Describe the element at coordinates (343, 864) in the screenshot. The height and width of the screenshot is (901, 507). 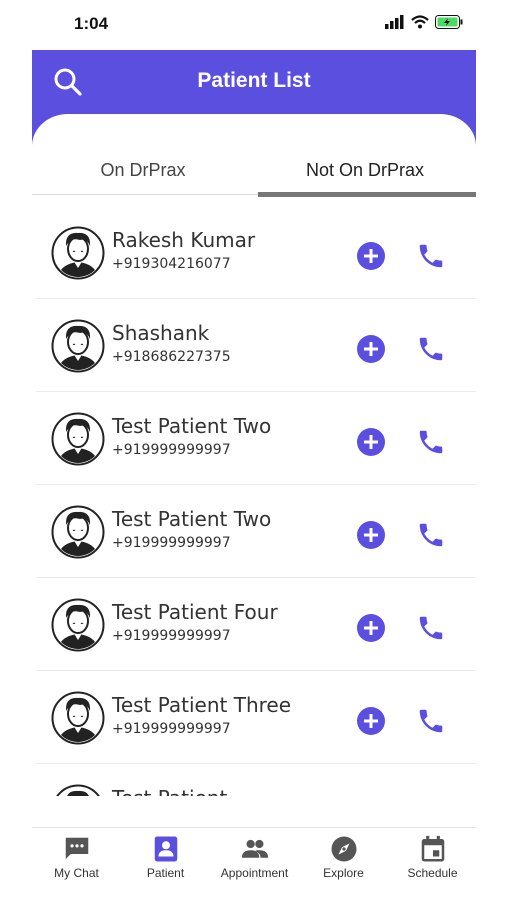
I see `nav-explore: Explore` at that location.